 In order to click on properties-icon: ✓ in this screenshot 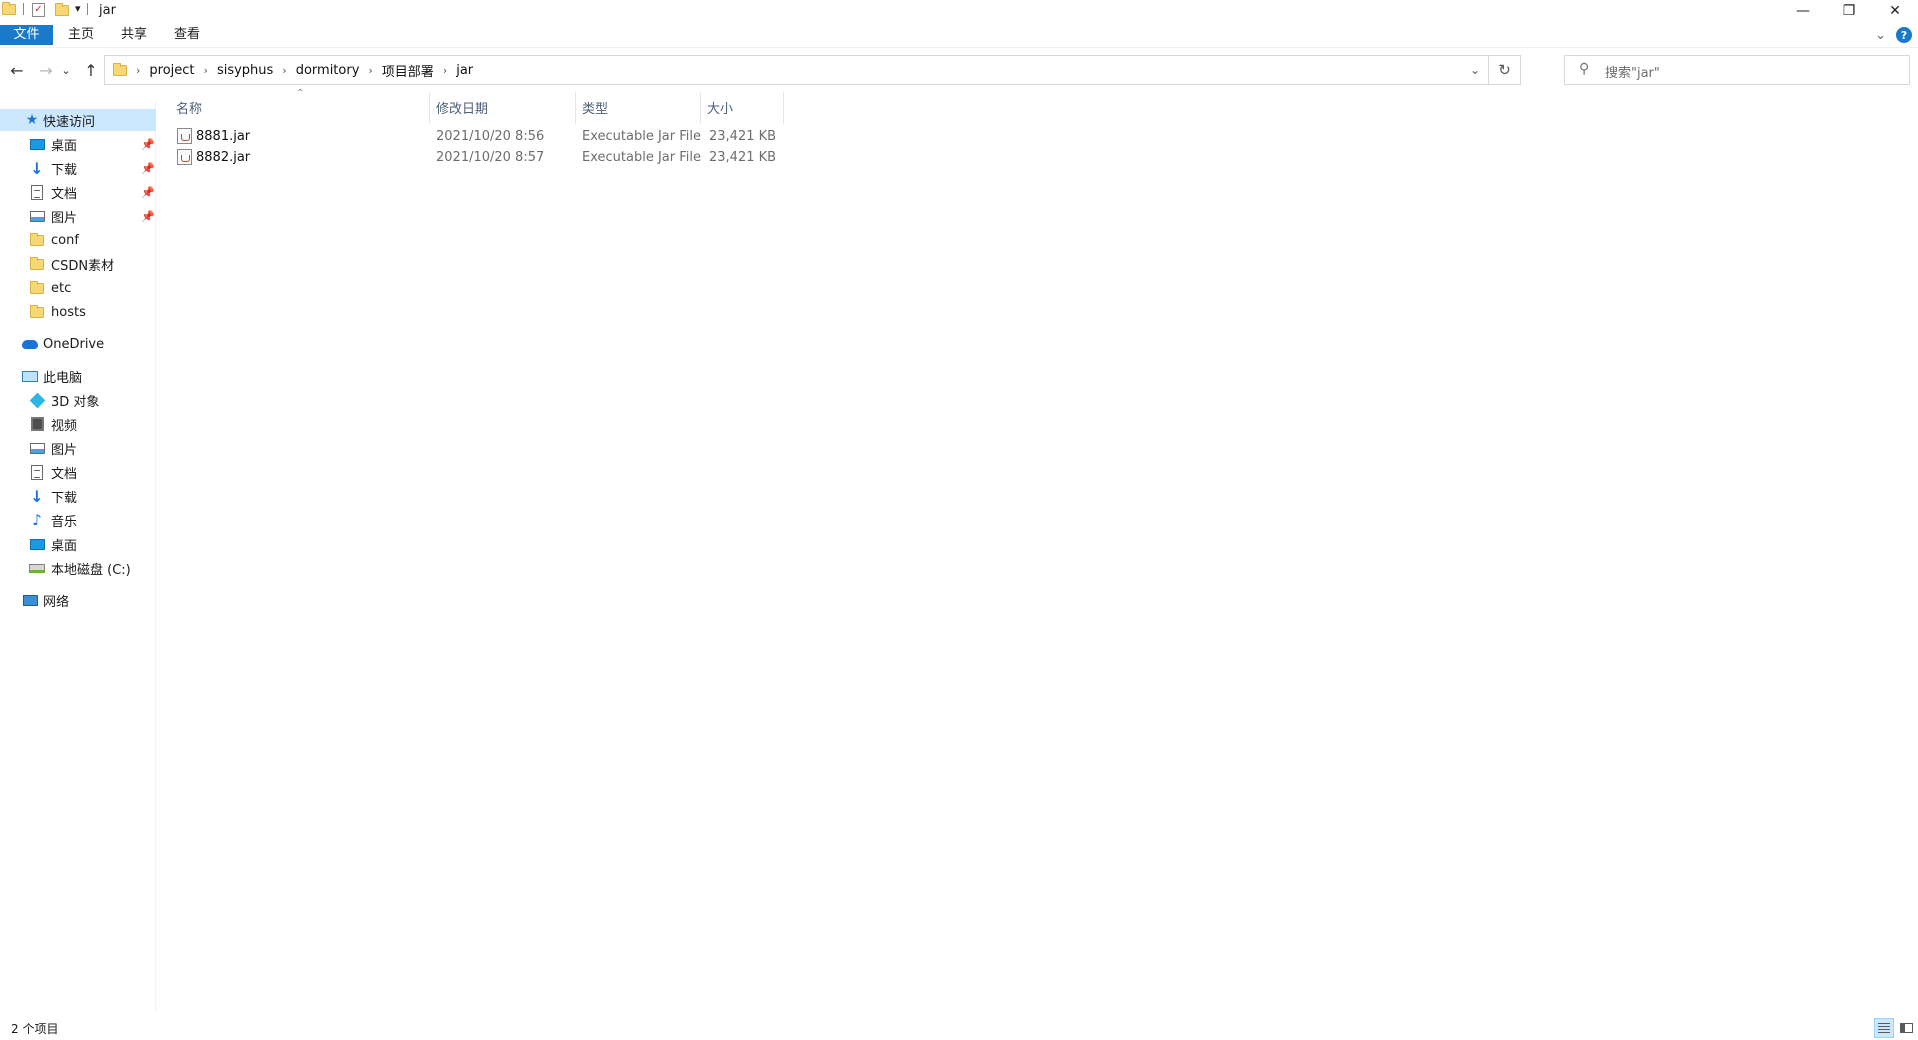, I will do `click(38, 10)`.